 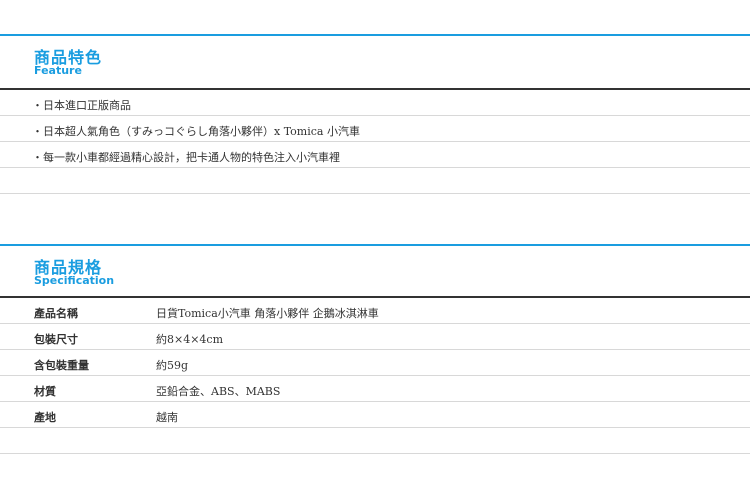 I want to click on feature-item-text: ・日本超人氣角色（すみっコぐらし角落小夥伴）x Tomica 小汽車, so click(x=196, y=131).